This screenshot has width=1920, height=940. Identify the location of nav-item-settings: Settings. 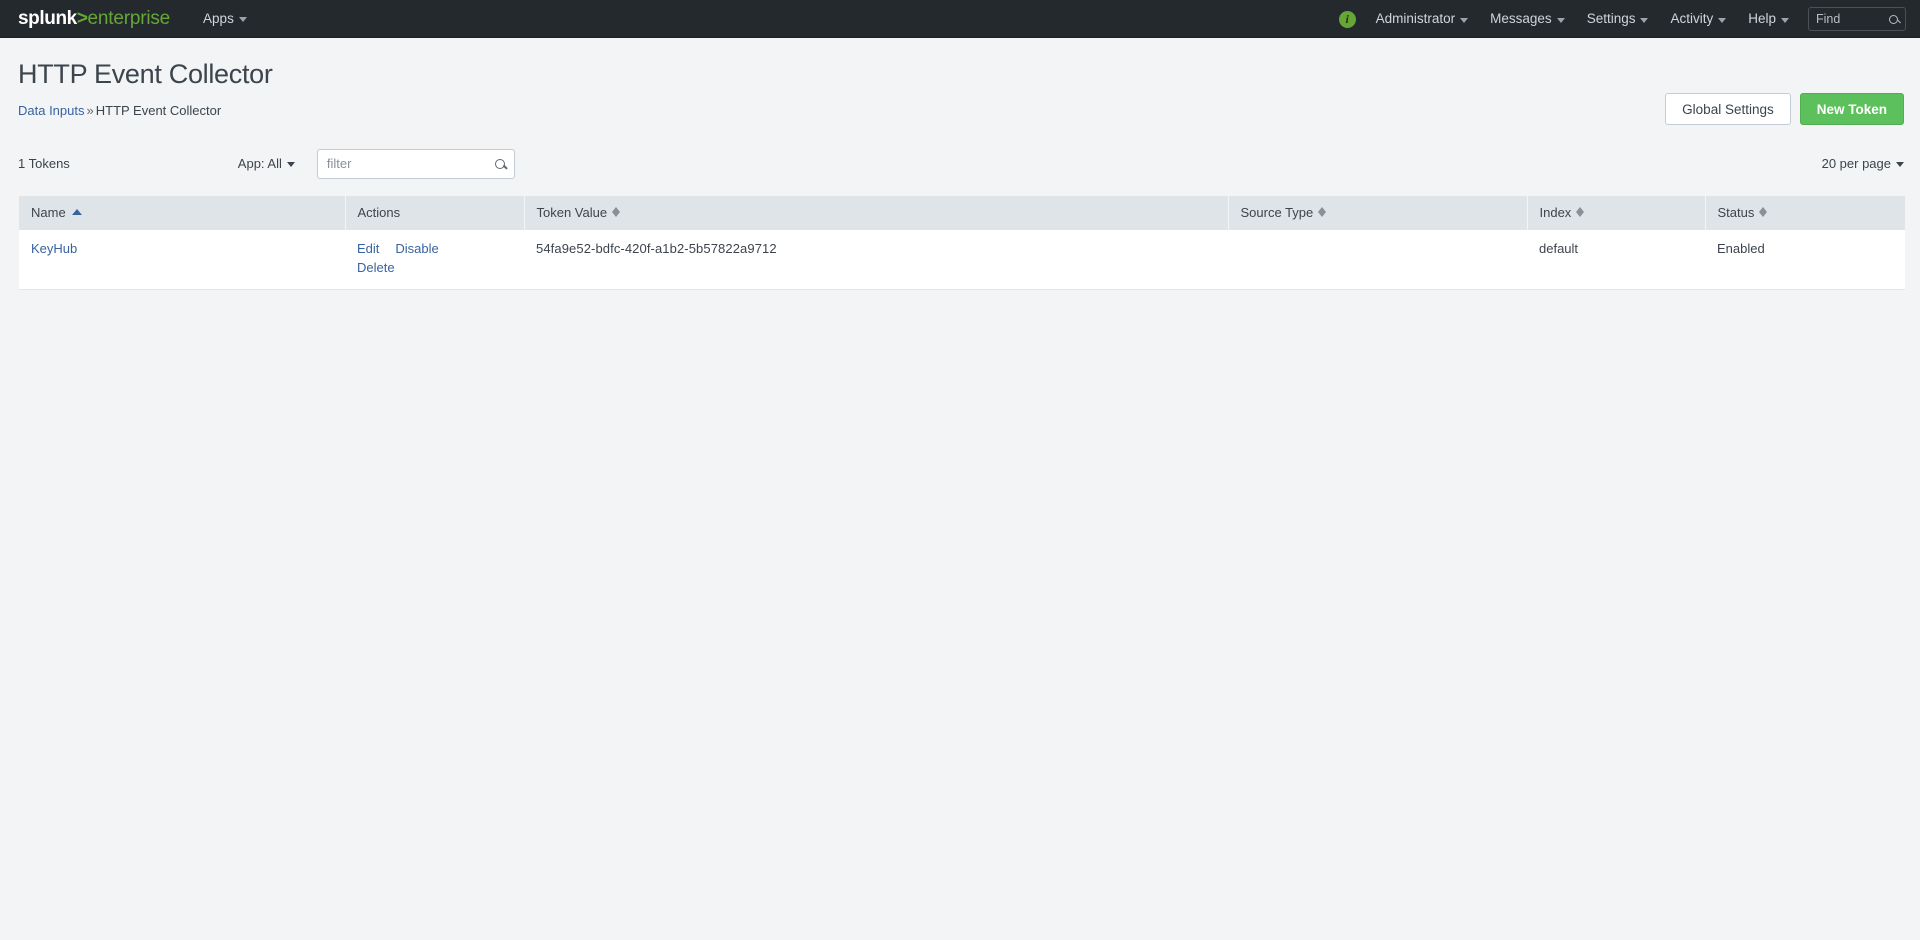
(1618, 19).